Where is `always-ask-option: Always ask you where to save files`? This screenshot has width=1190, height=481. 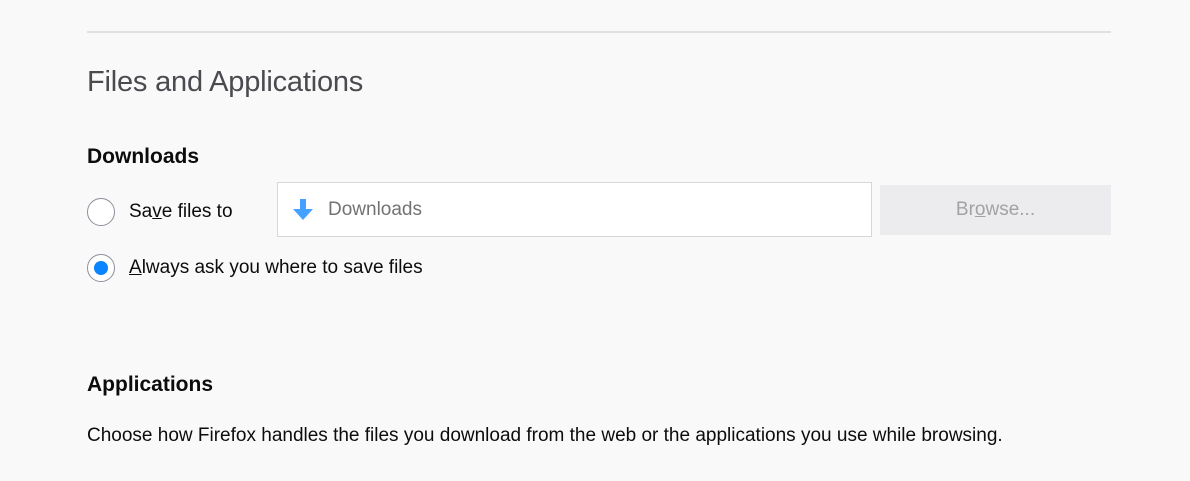 always-ask-option: Always ask you where to save files is located at coordinates (255, 268).